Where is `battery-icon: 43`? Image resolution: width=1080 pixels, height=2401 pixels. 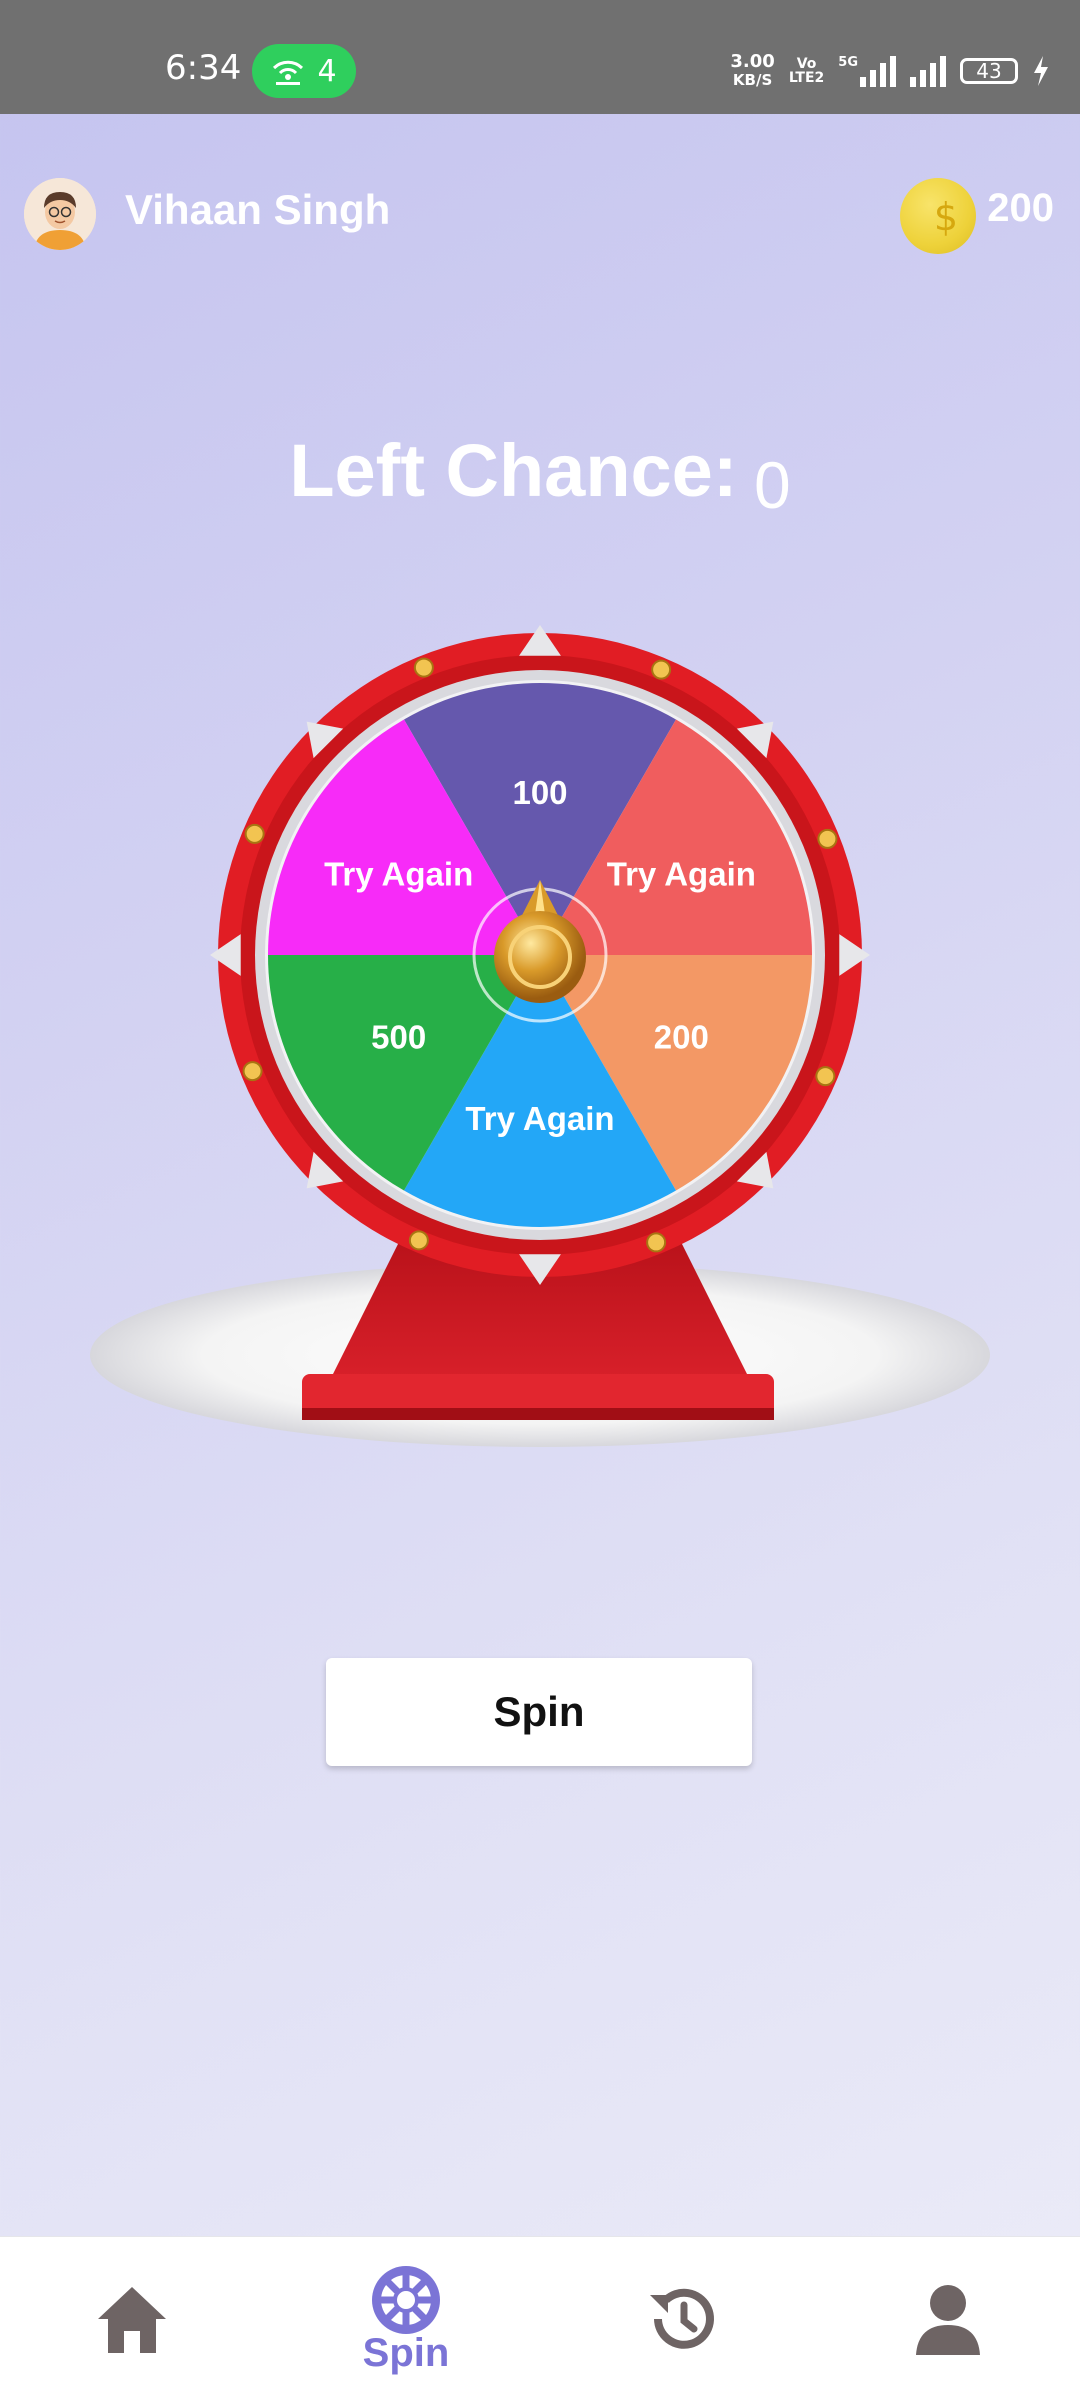
battery-icon: 43 is located at coordinates (989, 71).